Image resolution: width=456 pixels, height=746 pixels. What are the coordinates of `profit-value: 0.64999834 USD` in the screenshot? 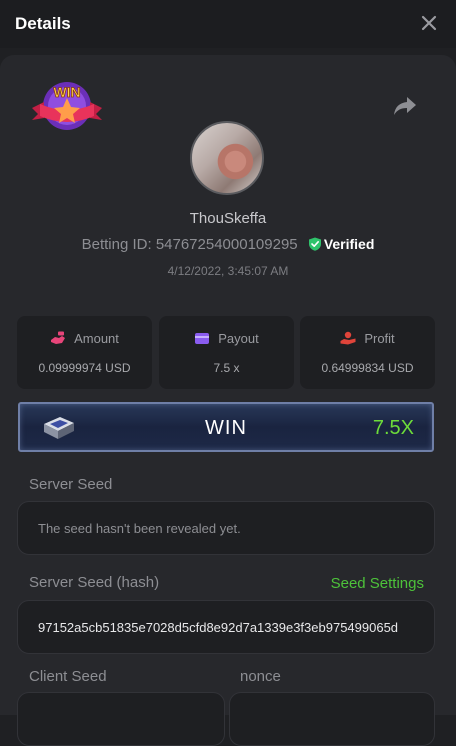 It's located at (367, 368).